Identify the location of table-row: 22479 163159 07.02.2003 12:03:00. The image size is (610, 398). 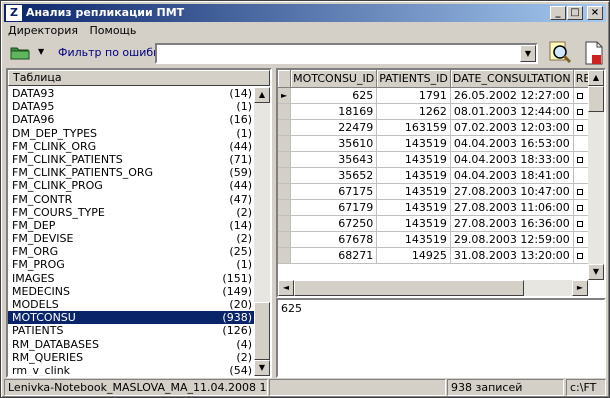
(441, 127).